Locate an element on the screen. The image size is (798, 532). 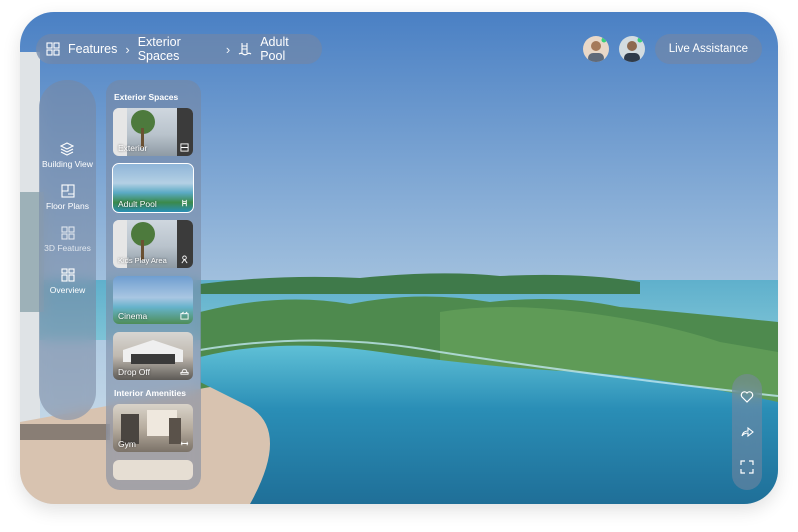
thumb-label: Adult Pool is located at coordinates (137, 204).